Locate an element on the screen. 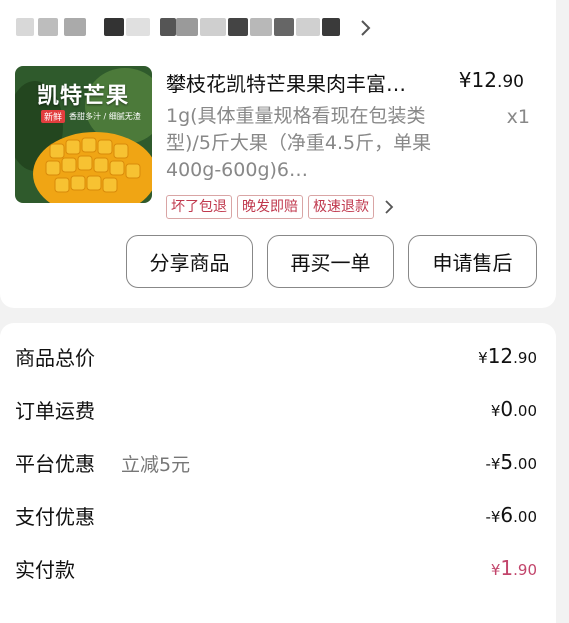 The image size is (569, 623). summary-row-total: 商品总价 ¥12.90 is located at coordinates (276, 357).